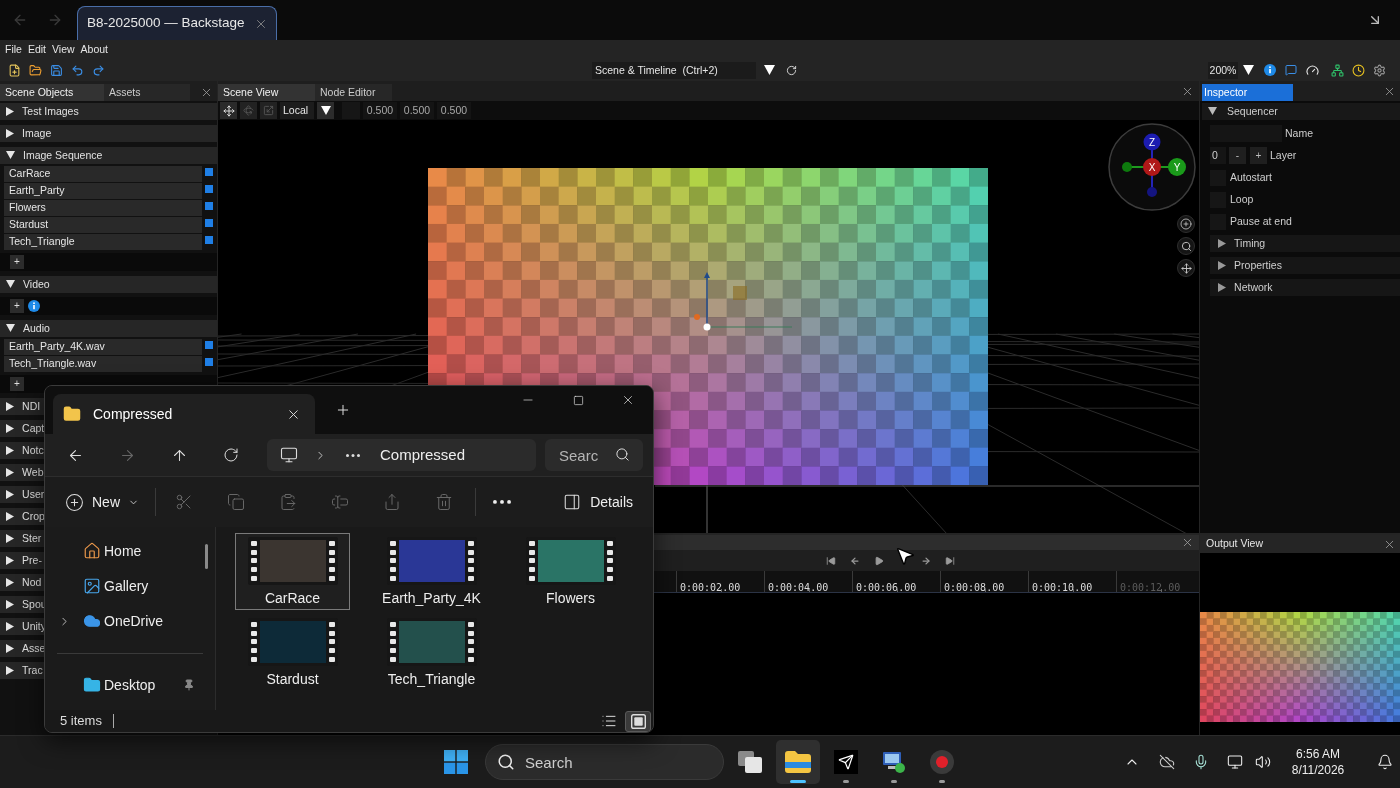  What do you see at coordinates (353, 92) in the screenshot?
I see `panel-tab: Node Editor` at bounding box center [353, 92].